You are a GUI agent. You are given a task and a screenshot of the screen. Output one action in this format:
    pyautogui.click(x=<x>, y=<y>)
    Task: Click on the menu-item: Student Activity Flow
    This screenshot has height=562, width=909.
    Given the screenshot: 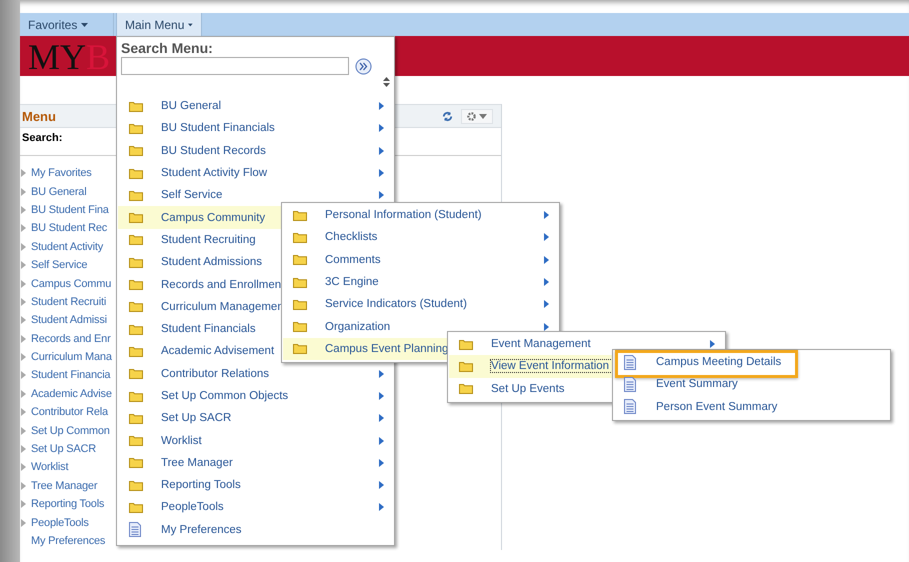 What is the action you would take?
    pyautogui.click(x=270, y=173)
    